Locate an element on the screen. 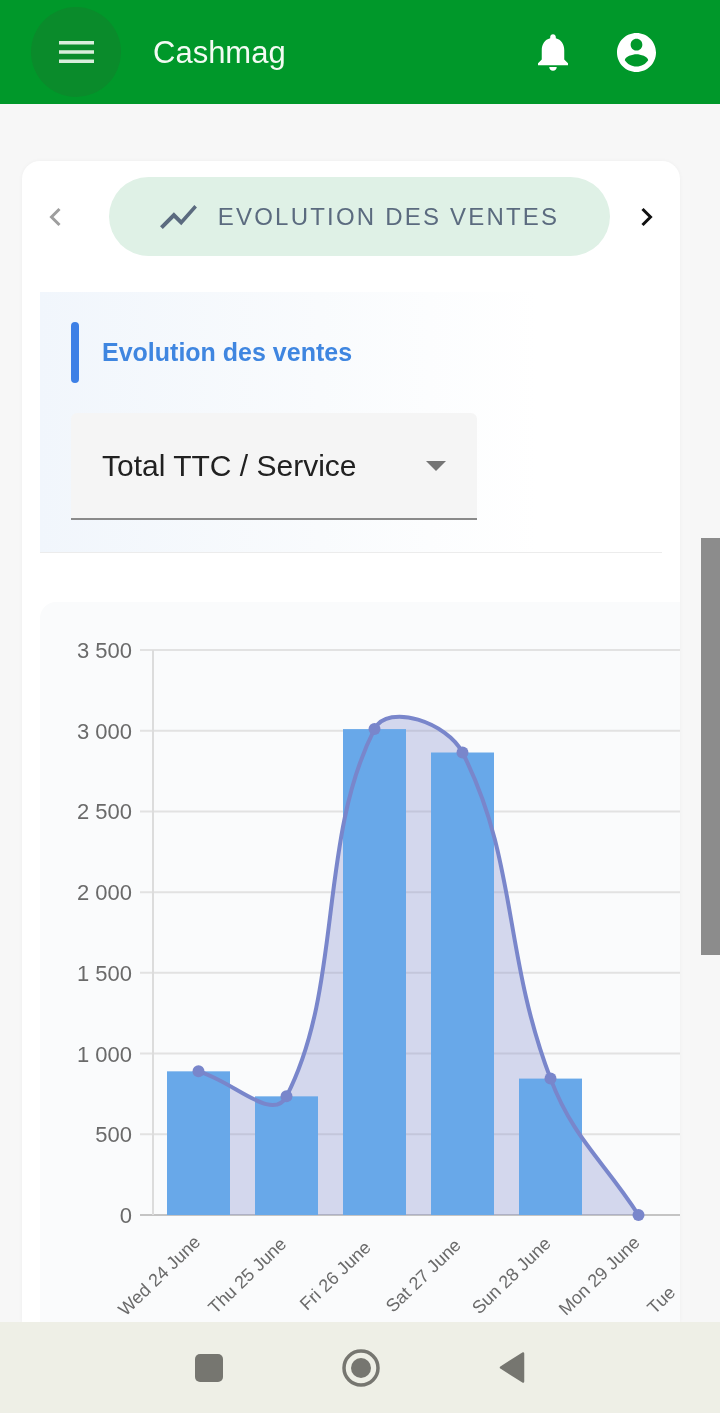 The width and height of the screenshot is (720, 1413). bell-icon is located at coordinates (553, 52).